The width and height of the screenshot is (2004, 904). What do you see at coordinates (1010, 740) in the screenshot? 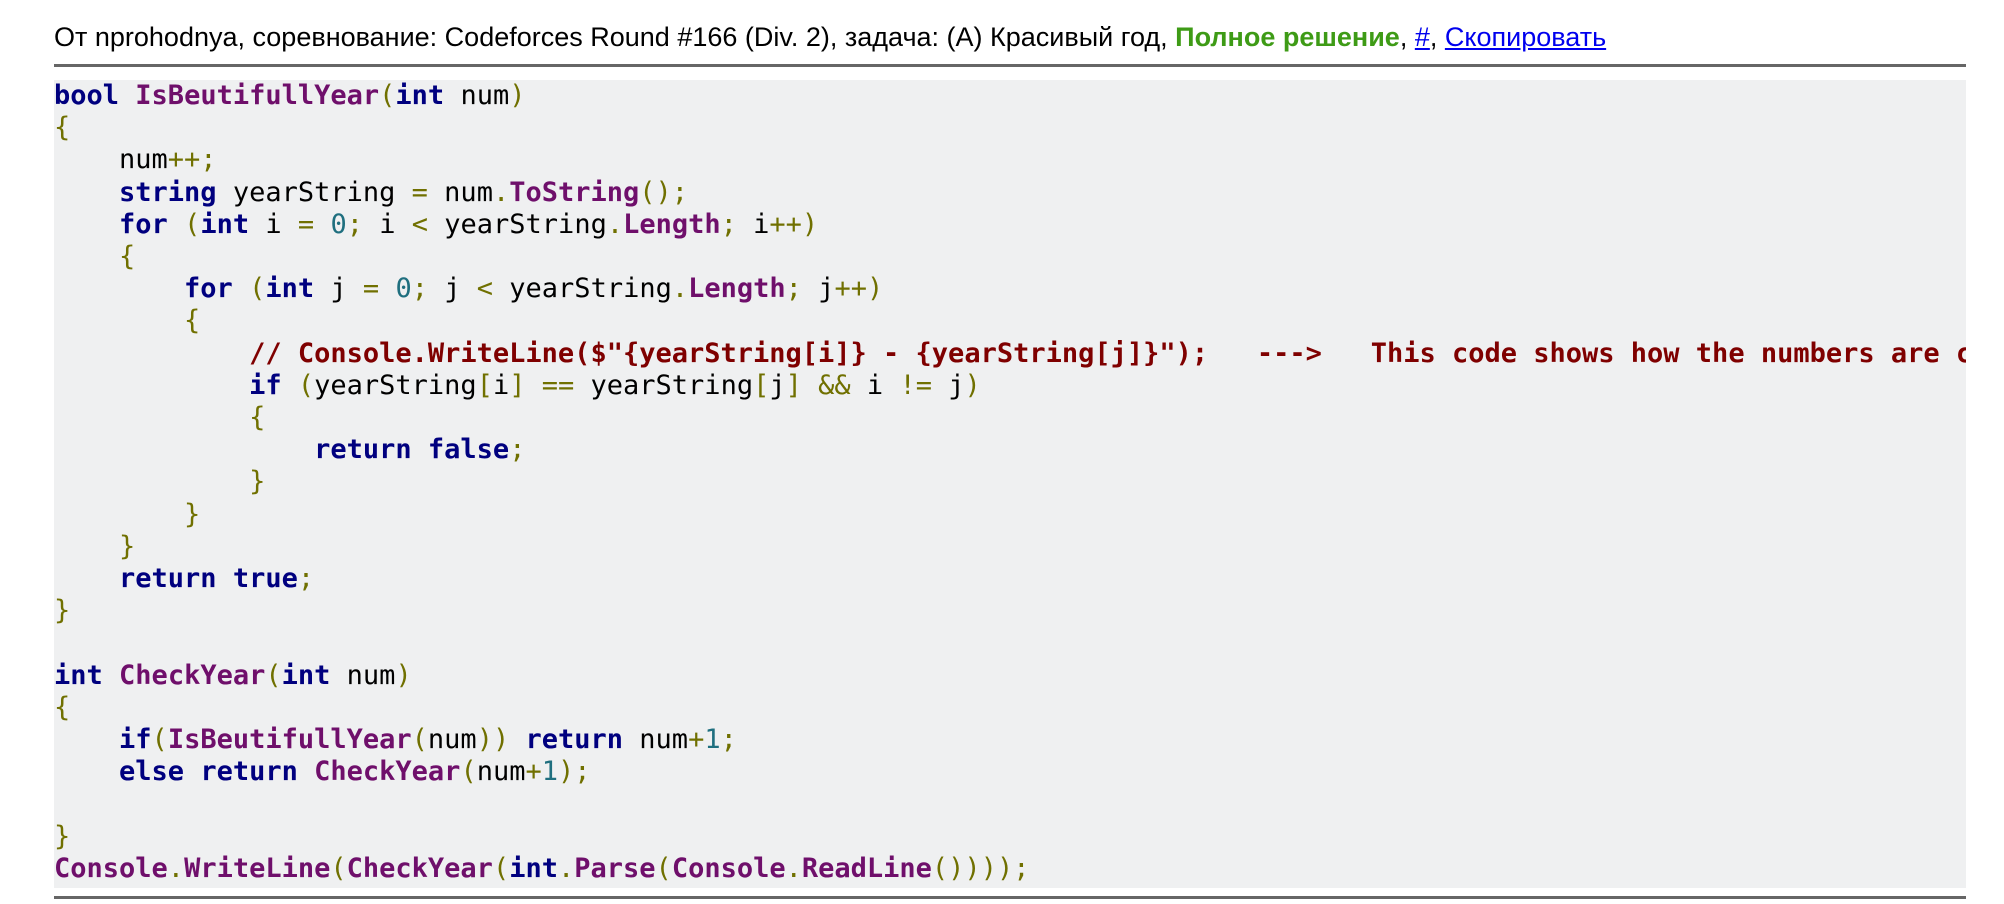
I see `code-line: if(IsBeutifullYear(num)) return num+1;` at bounding box center [1010, 740].